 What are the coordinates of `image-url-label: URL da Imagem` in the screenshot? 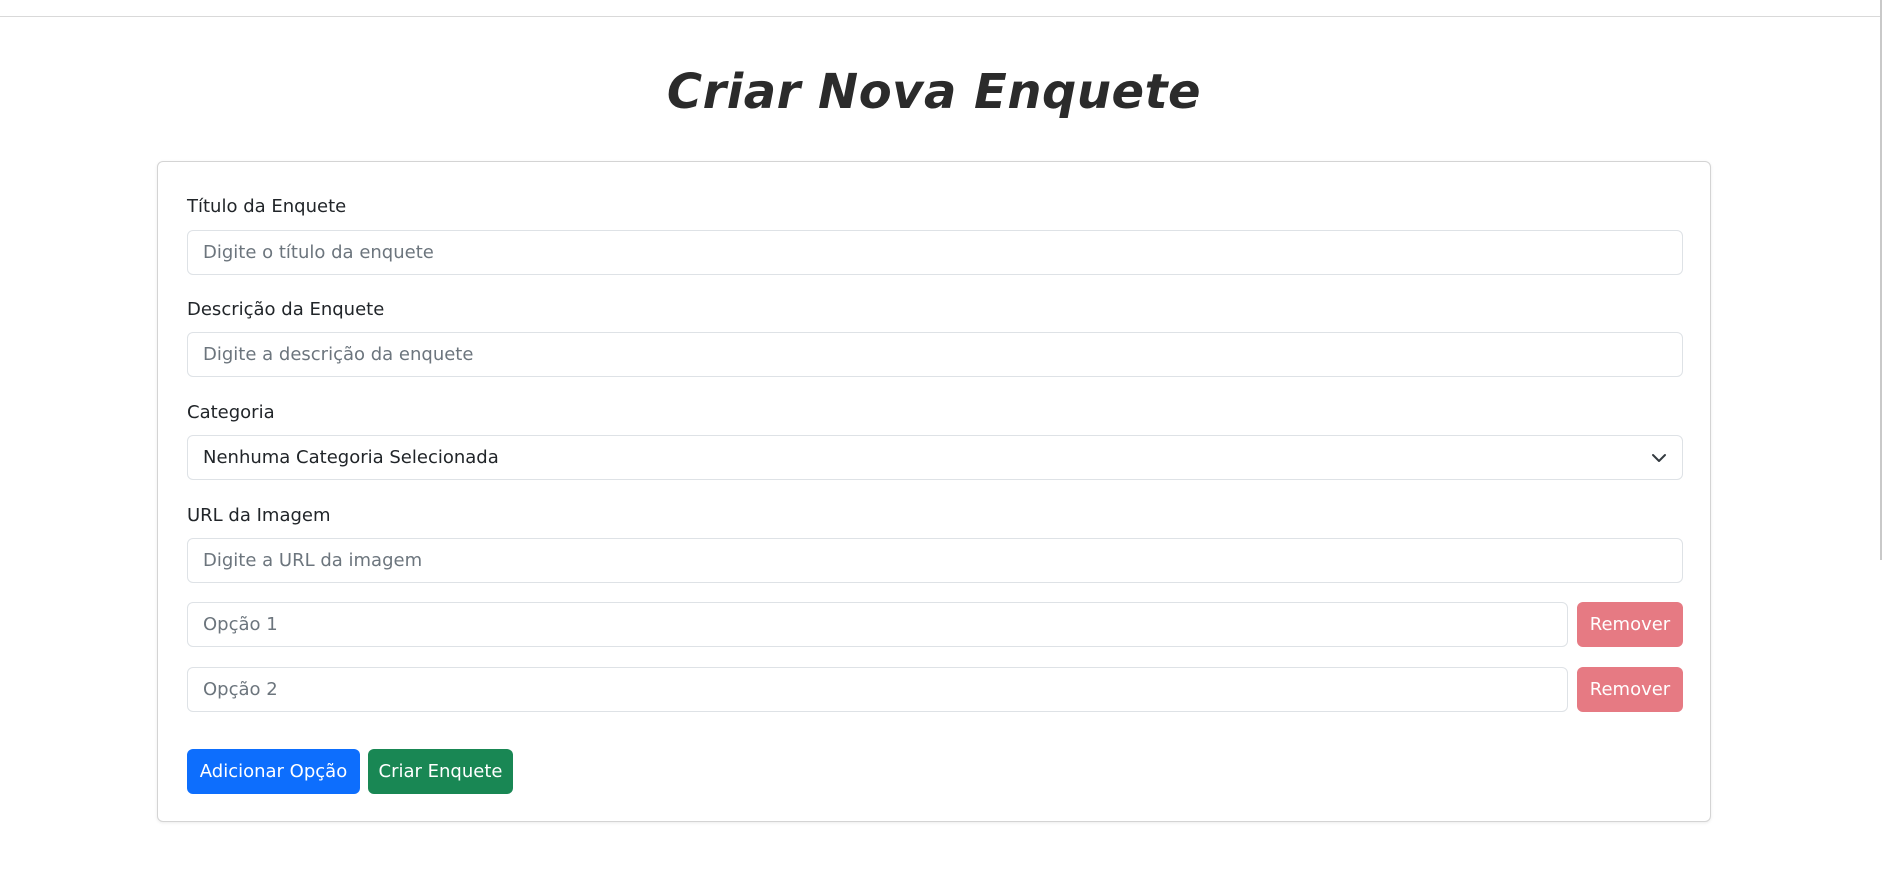 It's located at (259, 515).